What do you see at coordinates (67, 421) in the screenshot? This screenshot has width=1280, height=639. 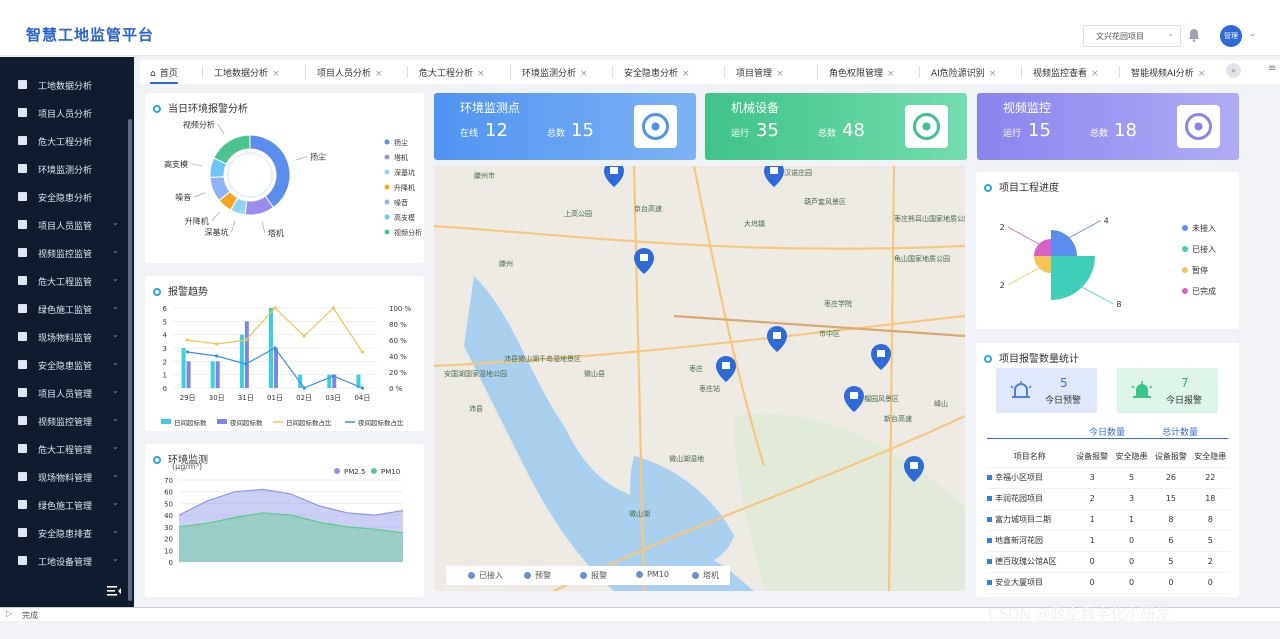 I see `sidebar-item: 视频监控管理 ⌄` at bounding box center [67, 421].